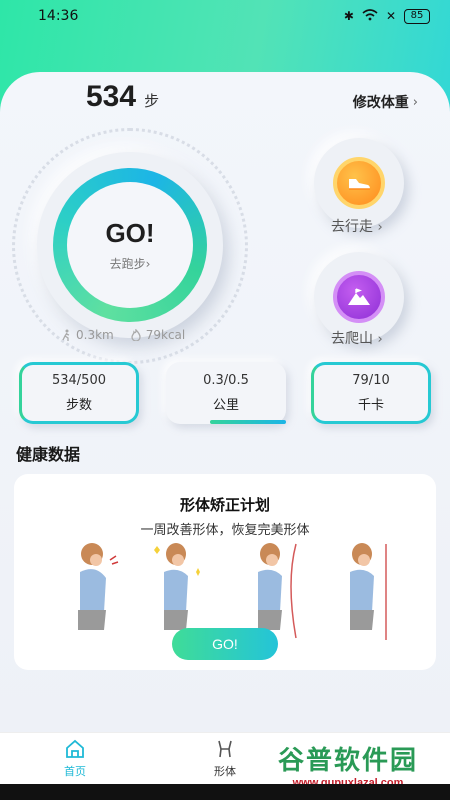  I want to click on card-label: 步数, so click(78, 405).